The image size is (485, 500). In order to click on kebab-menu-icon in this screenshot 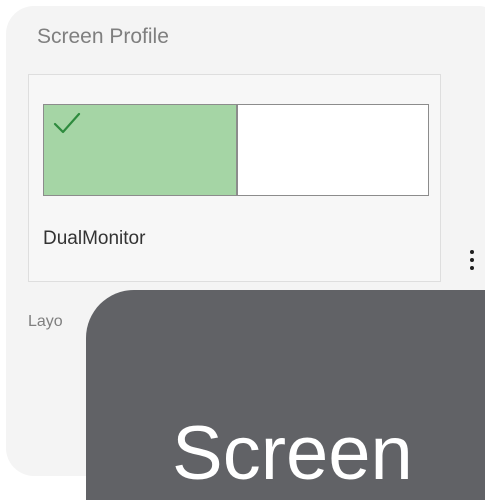, I will do `click(472, 263)`.